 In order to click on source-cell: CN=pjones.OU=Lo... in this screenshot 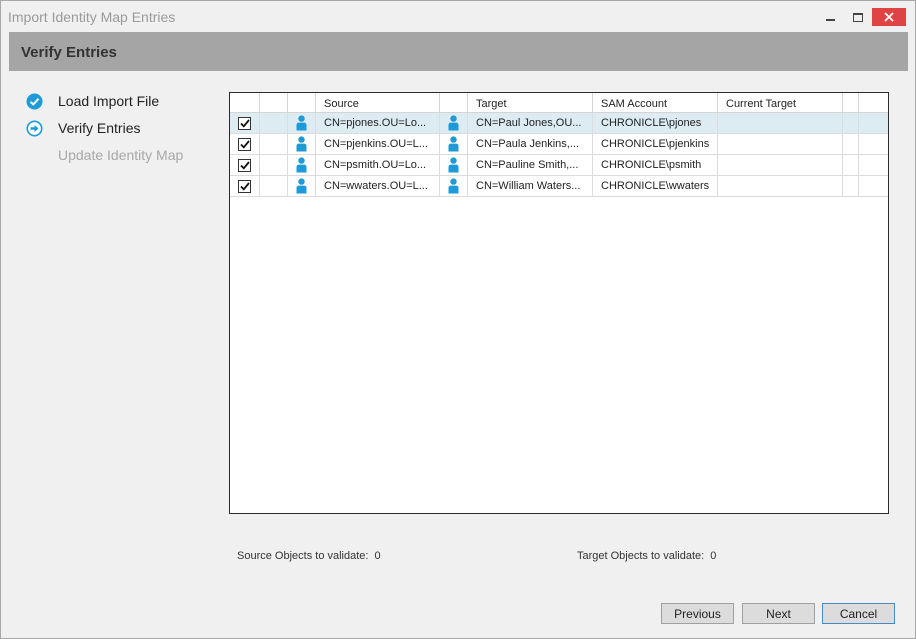, I will do `click(378, 123)`.